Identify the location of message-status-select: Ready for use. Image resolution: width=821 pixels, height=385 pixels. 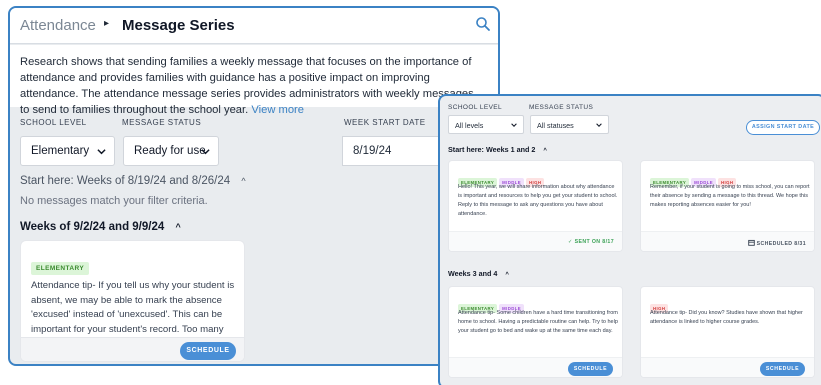
(171, 151).